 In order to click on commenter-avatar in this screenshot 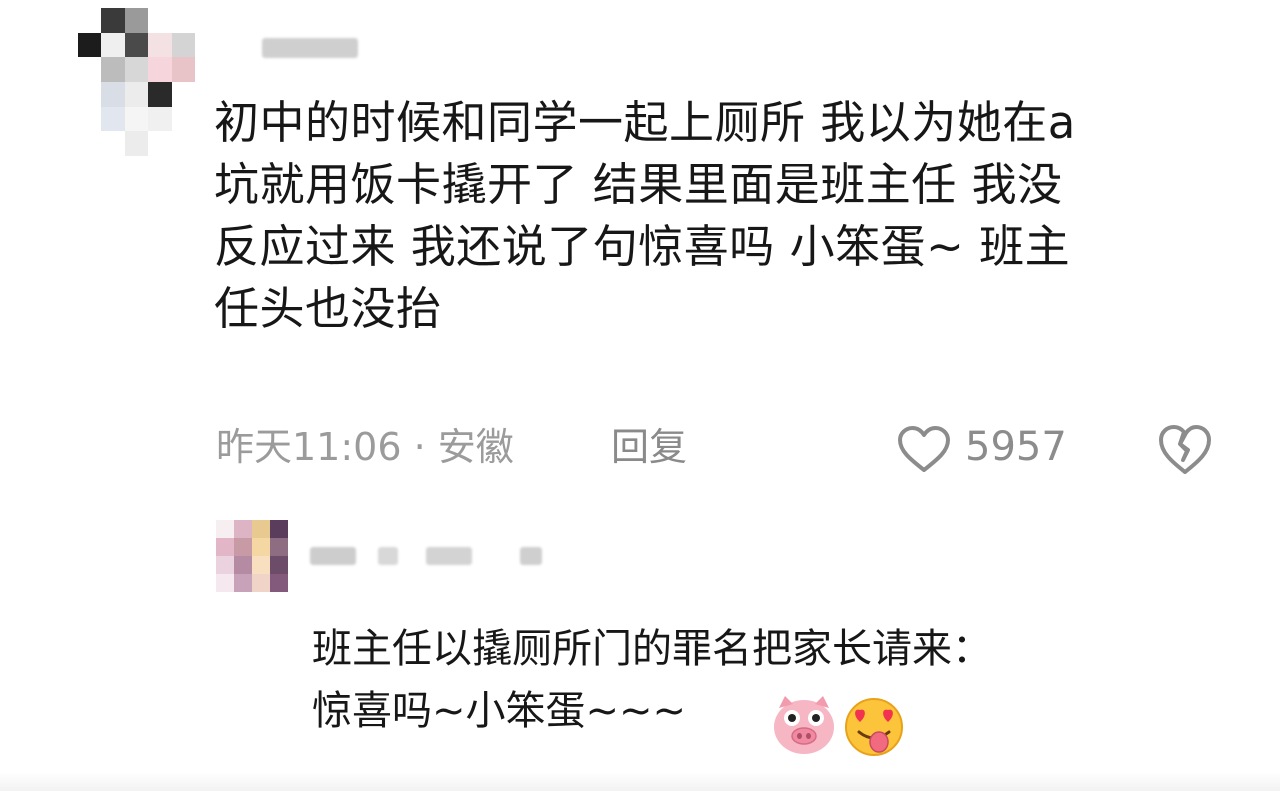, I will do `click(136, 82)`.